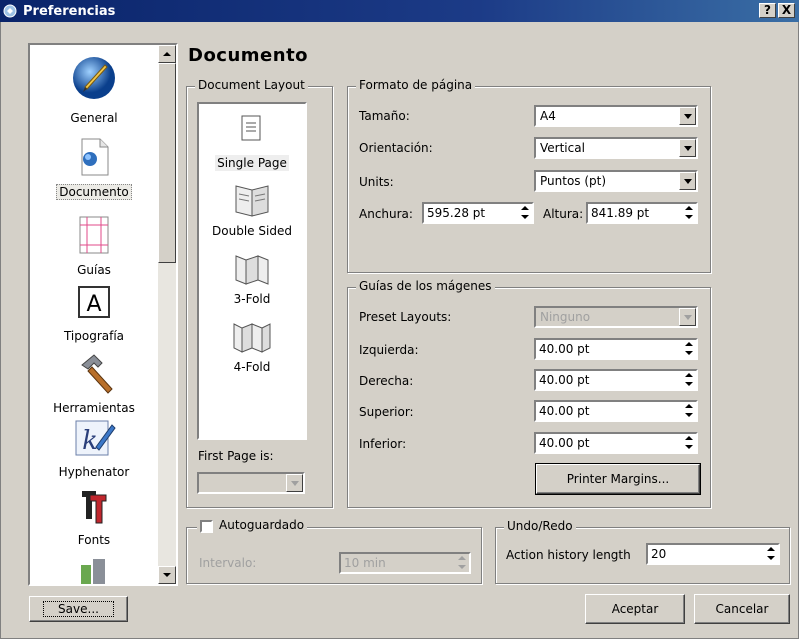 This screenshot has width=799, height=639. Describe the element at coordinates (405, 317) in the screenshot. I see `preset-layouts-label: Preset Layouts:` at that location.